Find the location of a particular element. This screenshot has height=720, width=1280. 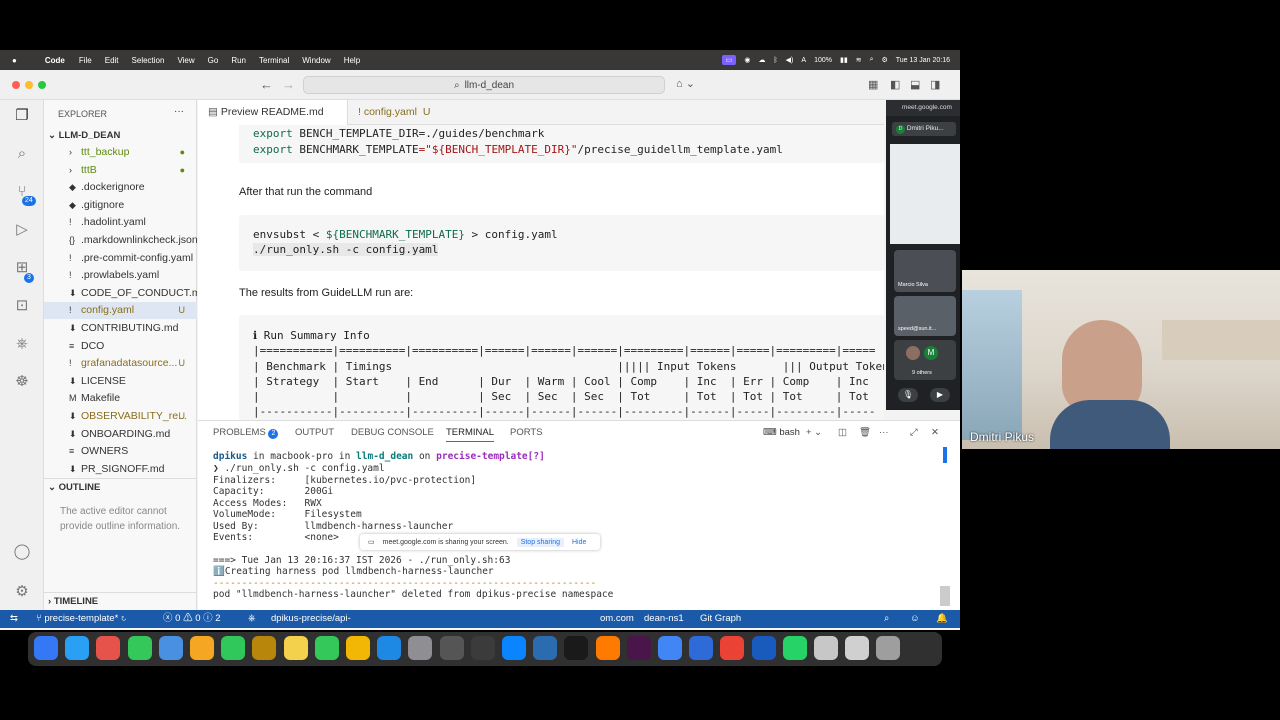

kube-icon: ⎈ is located at coordinates (252, 619).